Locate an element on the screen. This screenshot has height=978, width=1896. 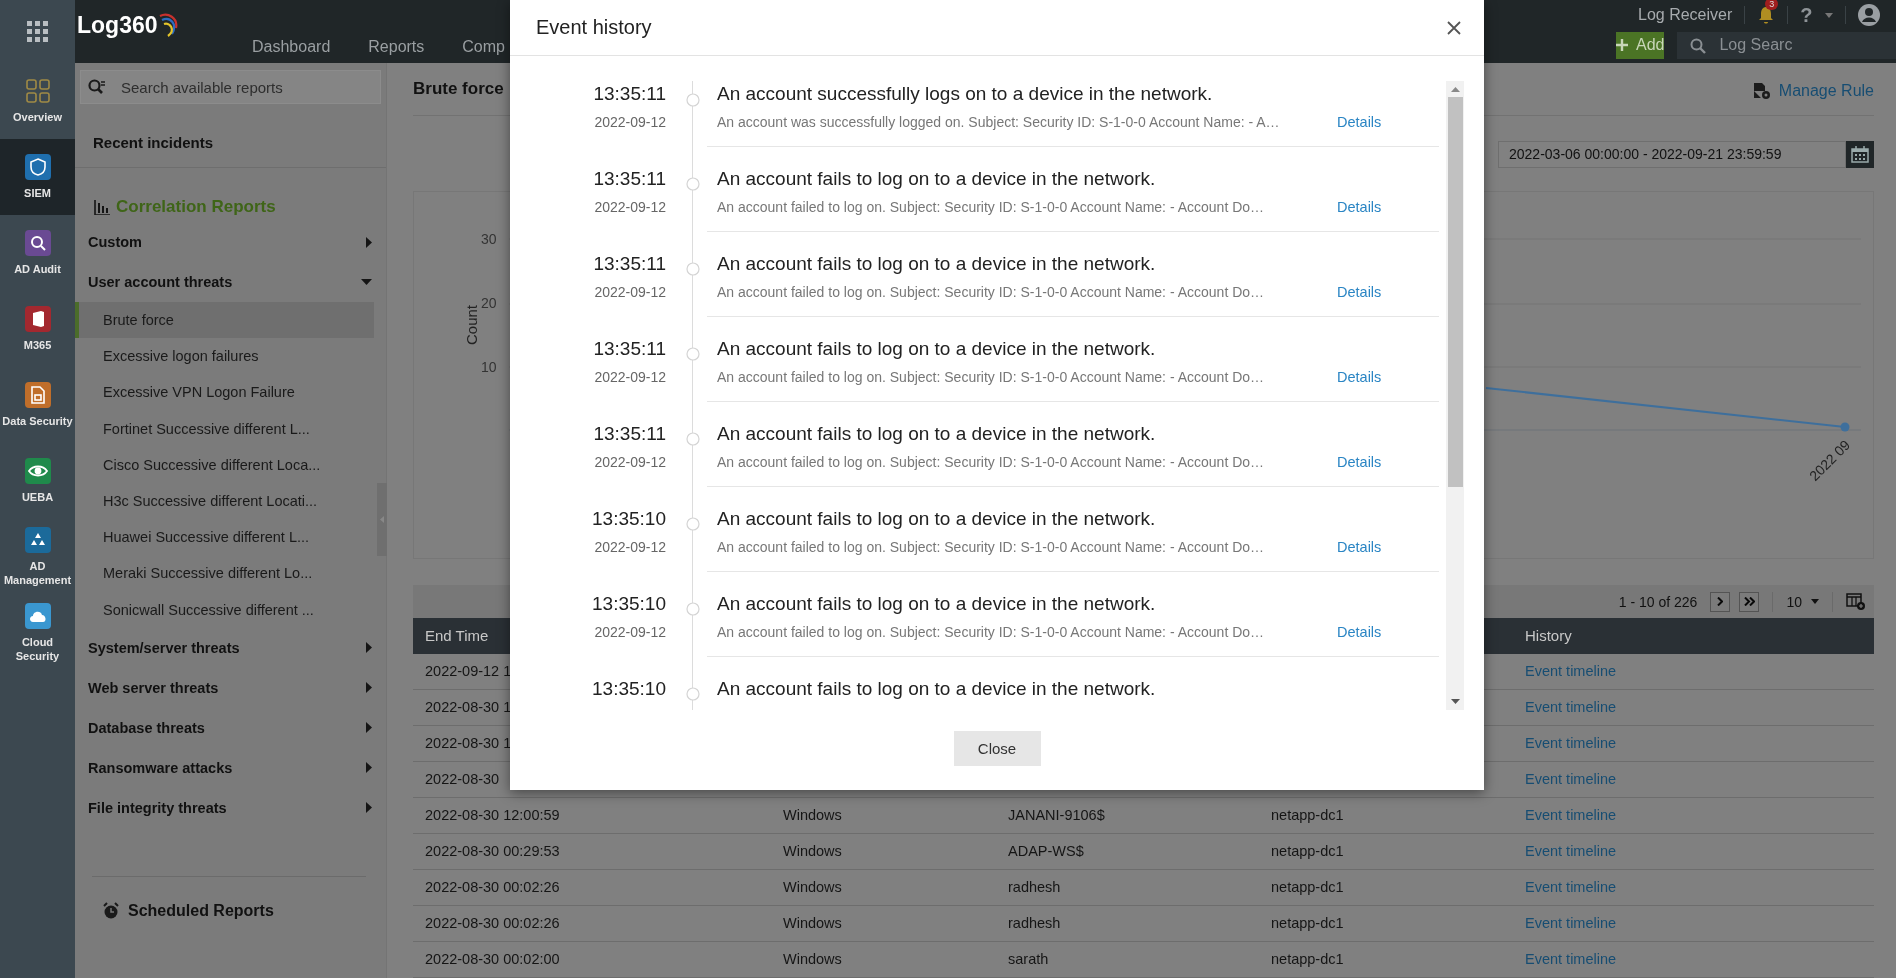
manage-rule-link: Manage Rule is located at coordinates (1813, 90).